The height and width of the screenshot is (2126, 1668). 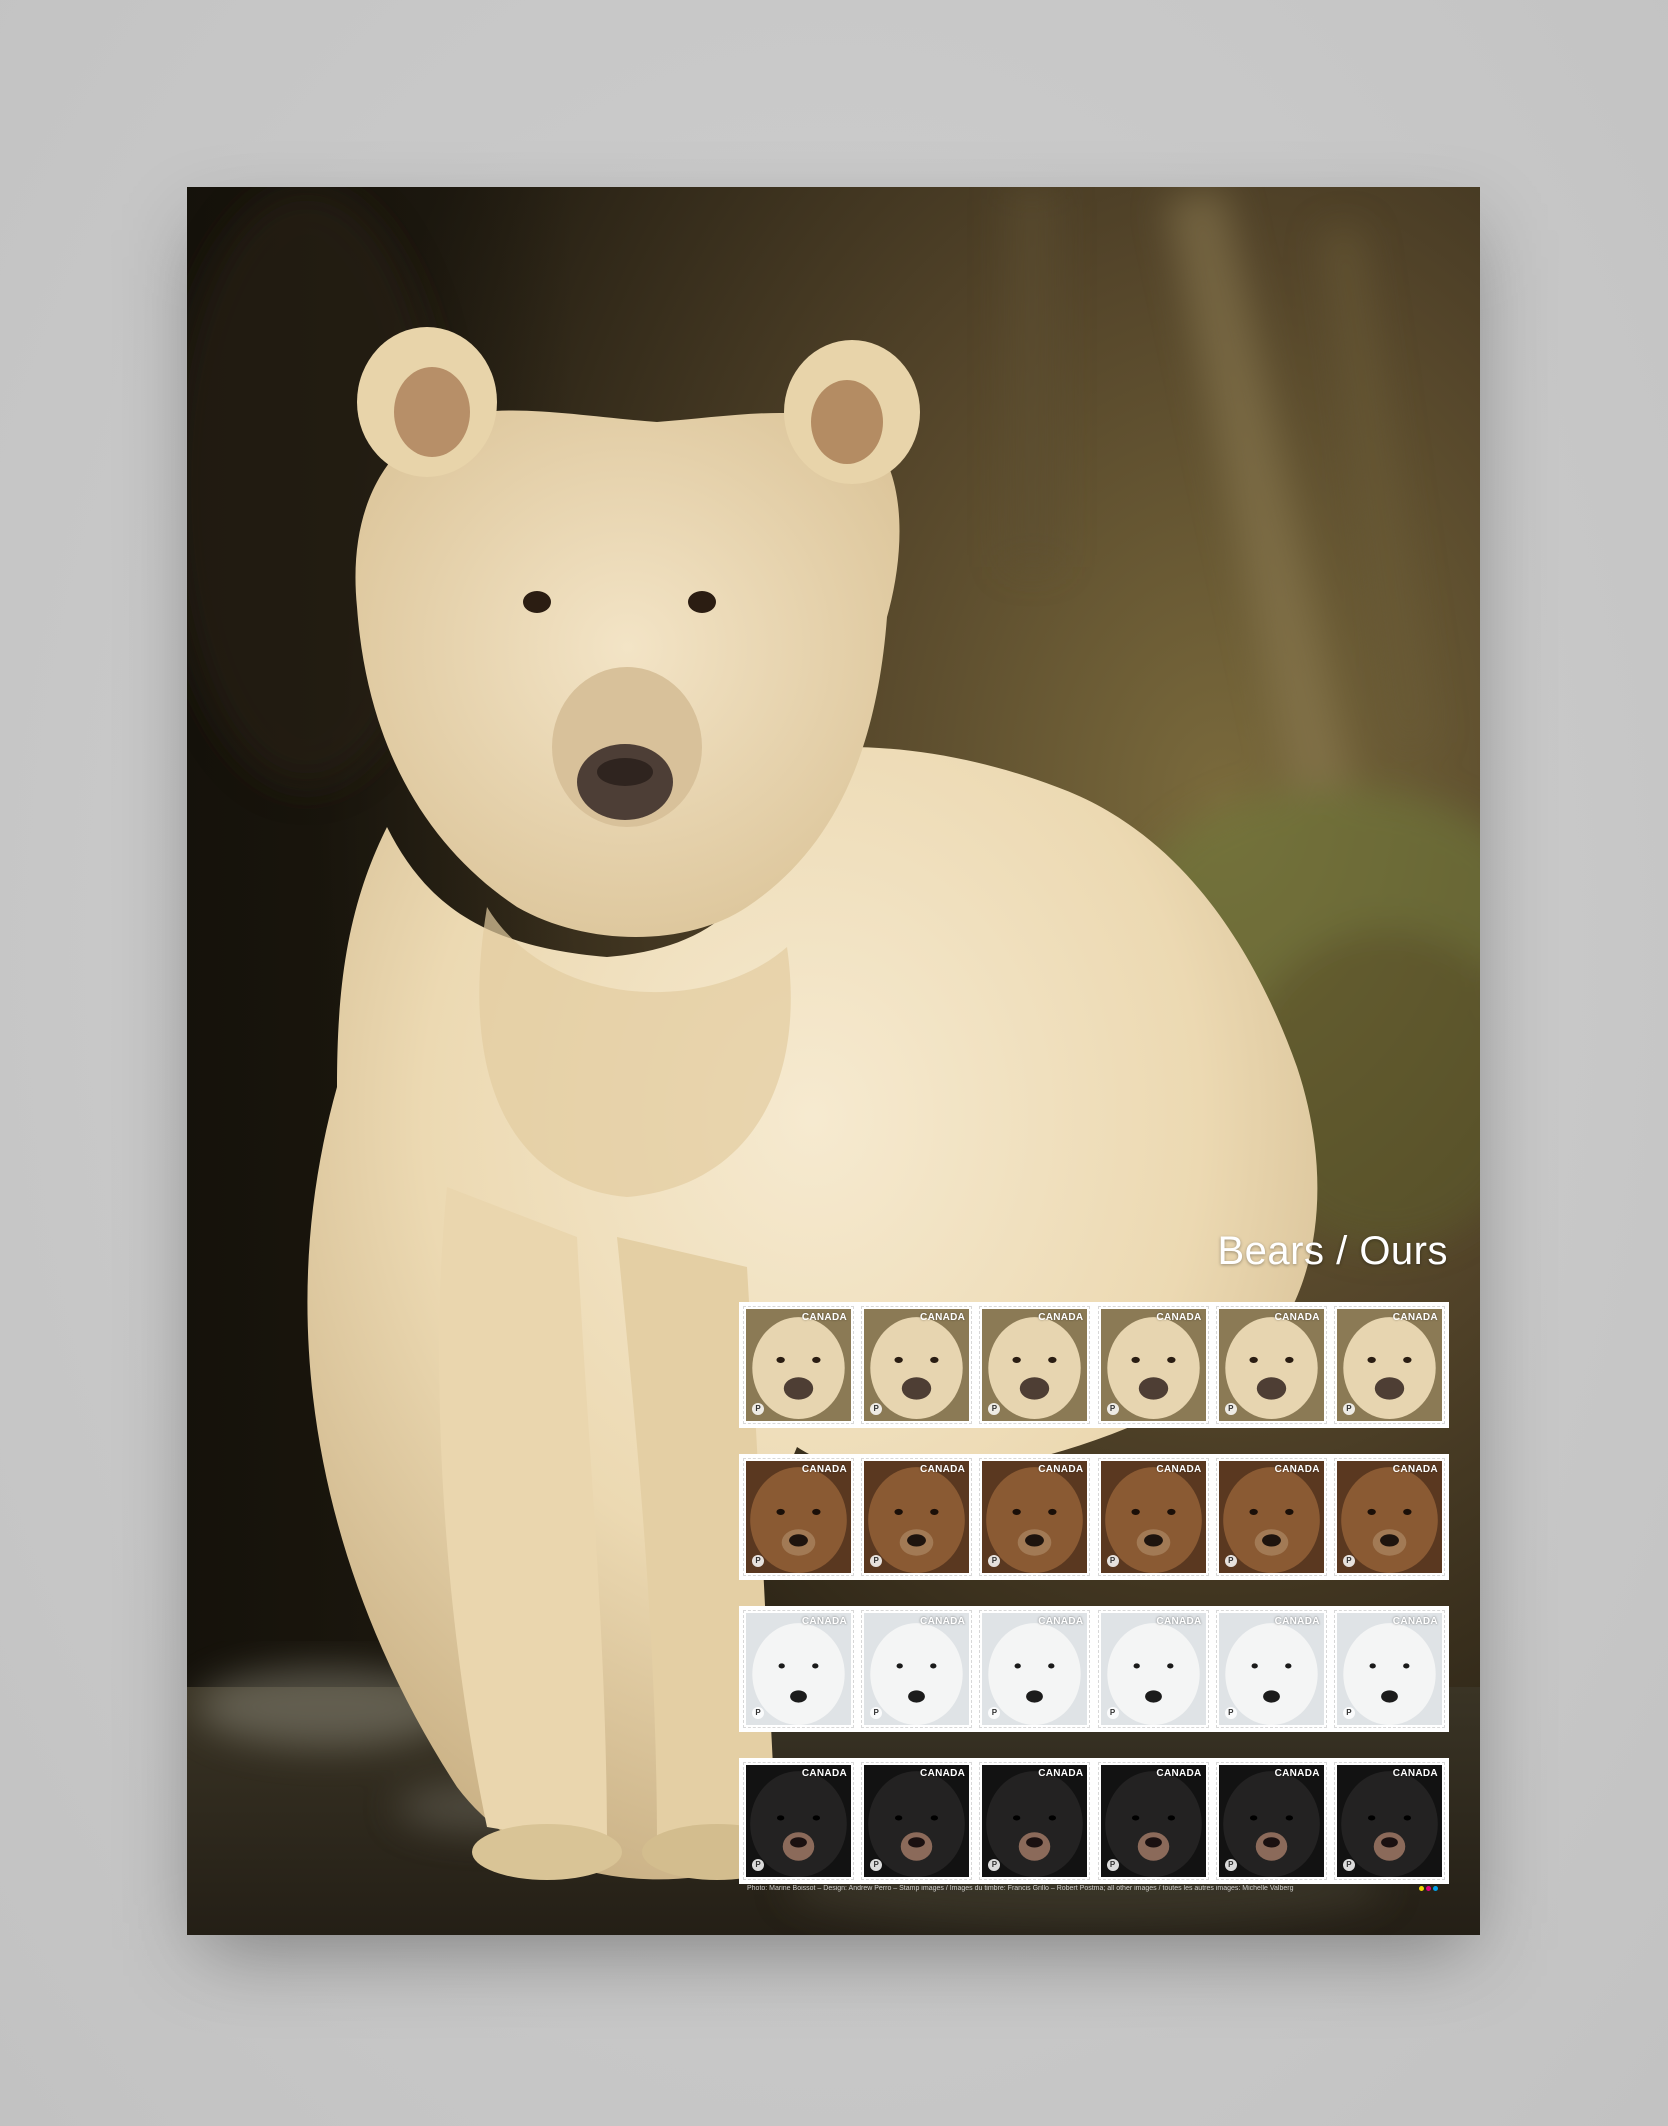 I want to click on print-registration-marks, so click(x=1428, y=1888).